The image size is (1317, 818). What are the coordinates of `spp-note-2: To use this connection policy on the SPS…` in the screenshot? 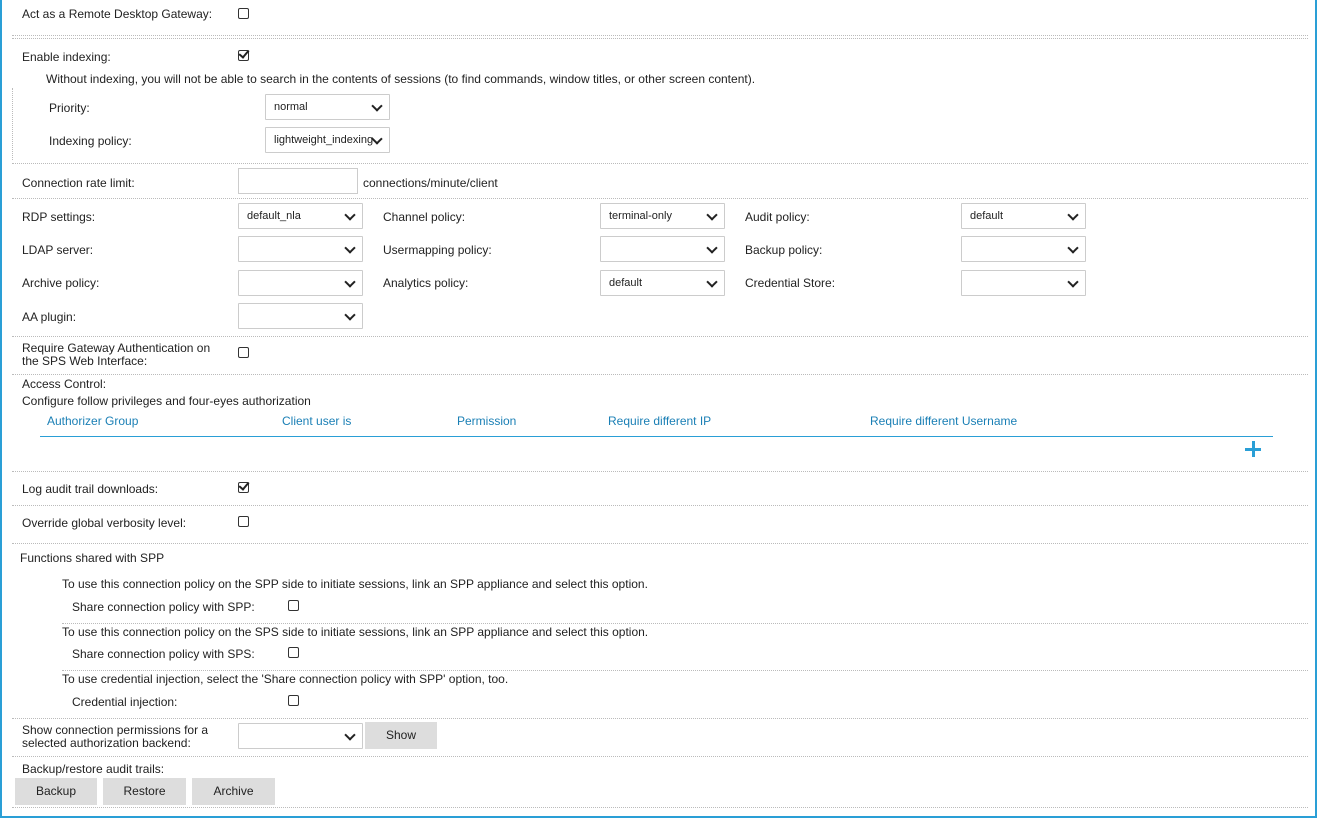 It's located at (355, 632).